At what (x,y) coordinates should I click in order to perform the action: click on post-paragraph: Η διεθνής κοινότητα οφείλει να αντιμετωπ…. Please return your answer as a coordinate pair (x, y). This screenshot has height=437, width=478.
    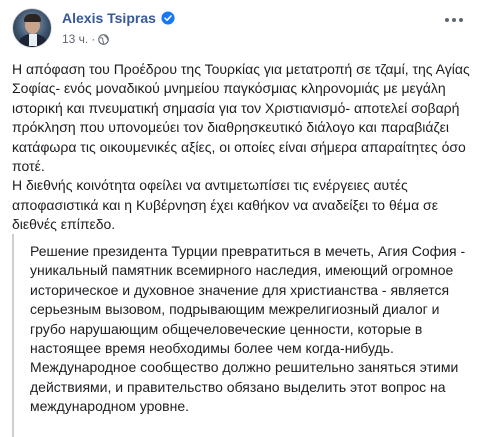
    Looking at the image, I should click on (225, 205).